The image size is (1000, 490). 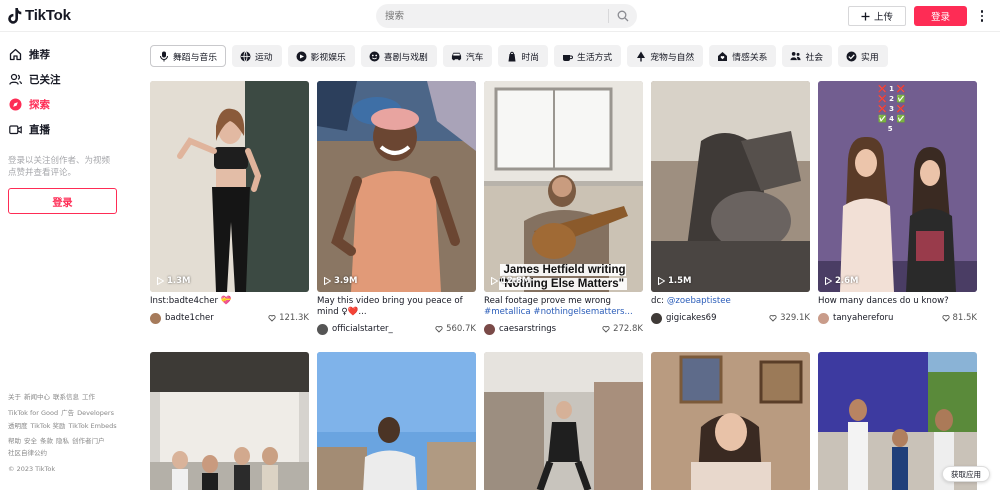 What do you see at coordinates (383, 329) in the screenshot?
I see `author-name: officialstarter_` at bounding box center [383, 329].